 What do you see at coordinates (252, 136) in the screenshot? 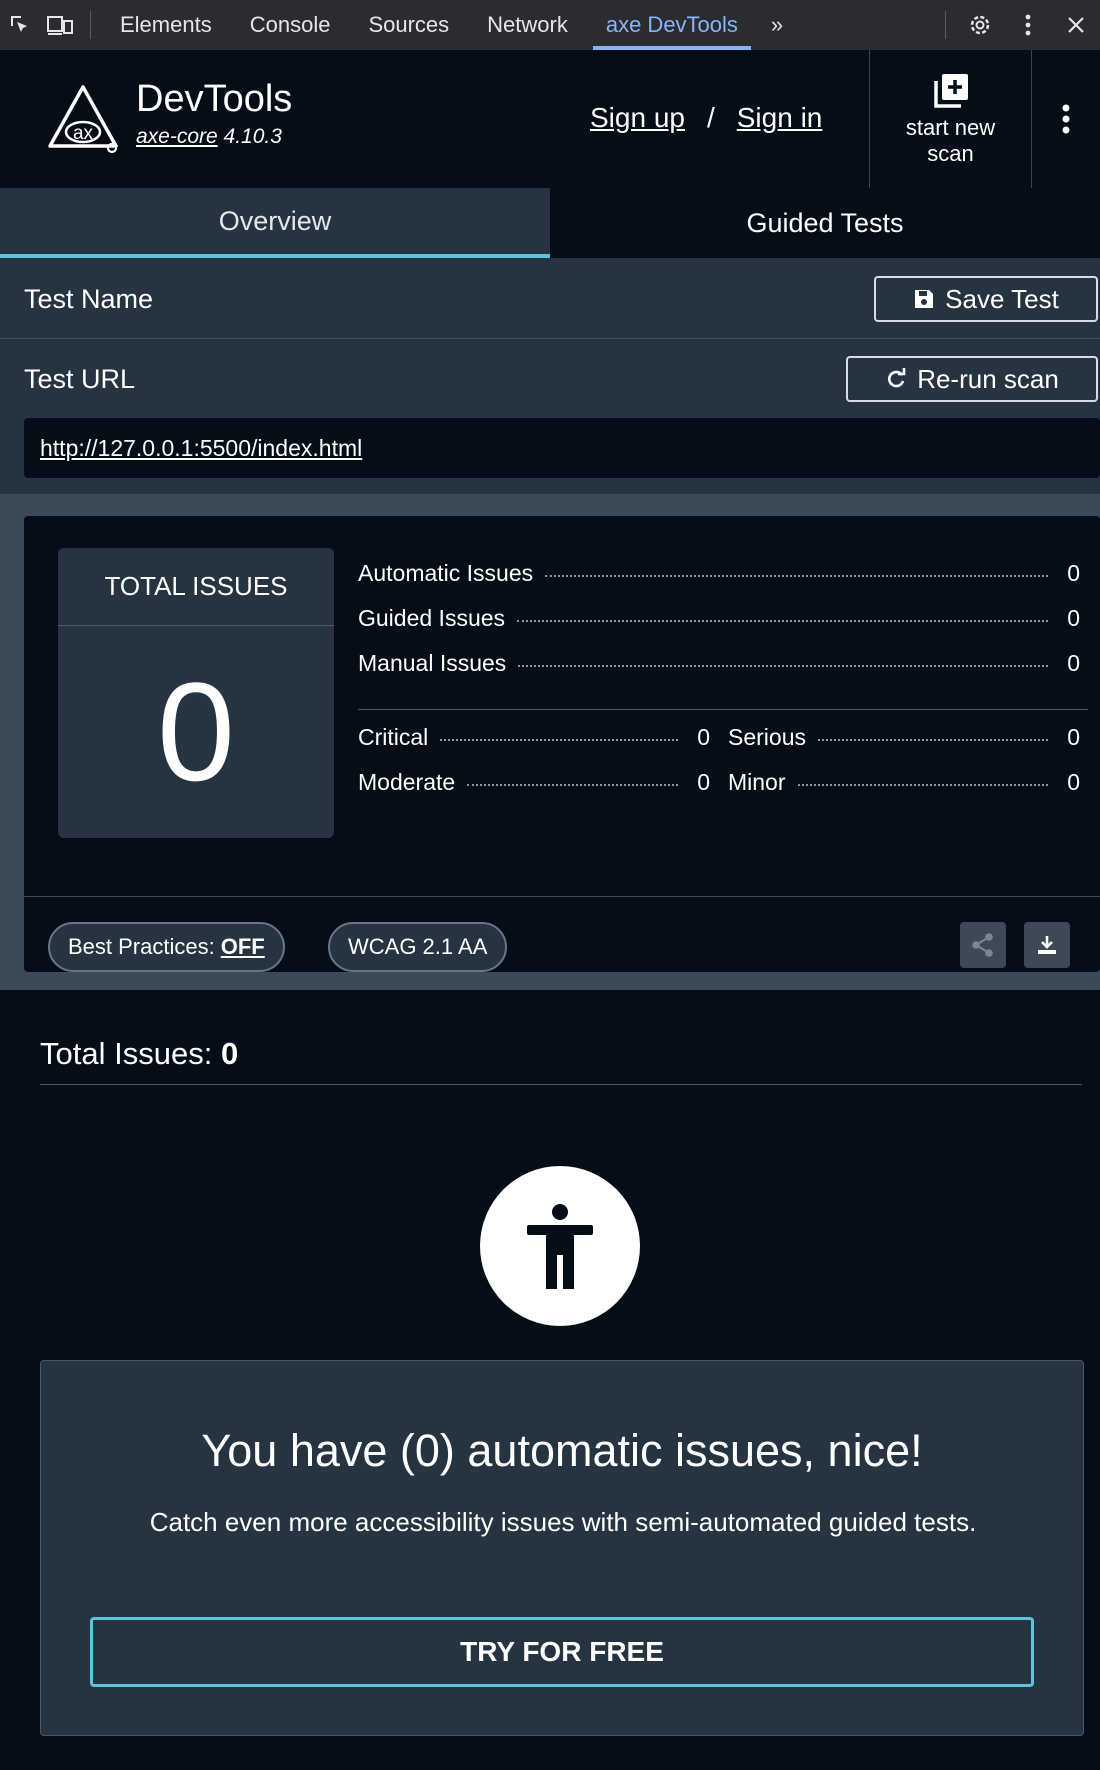
I see `engine-version-number: 4.10.3` at bounding box center [252, 136].